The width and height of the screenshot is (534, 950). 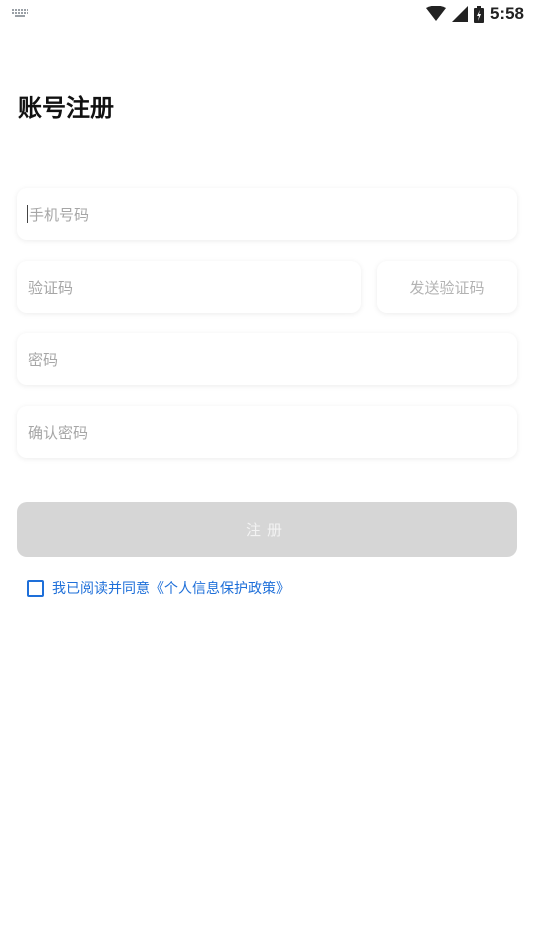 I want to click on phone-input: 手机号码, so click(x=267, y=214).